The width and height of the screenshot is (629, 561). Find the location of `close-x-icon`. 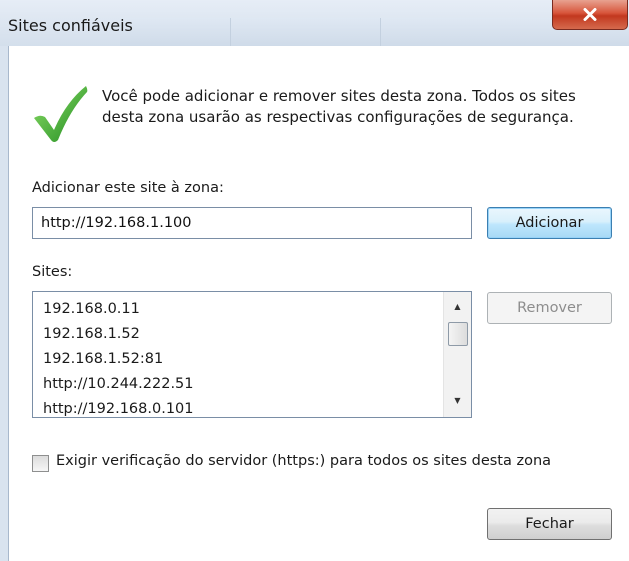

close-x-icon is located at coordinates (590, 14).